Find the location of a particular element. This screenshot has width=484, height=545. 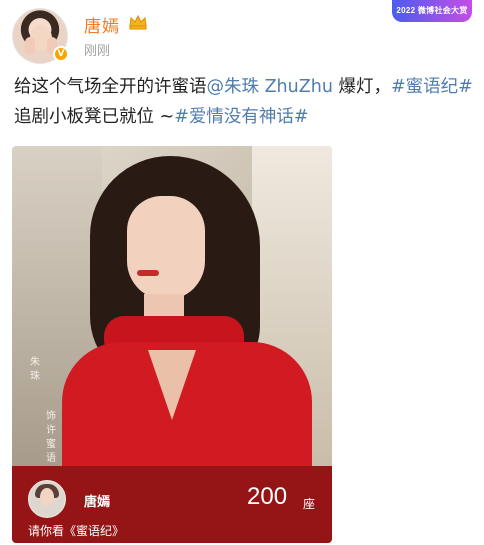

crown-icon is located at coordinates (138, 22).